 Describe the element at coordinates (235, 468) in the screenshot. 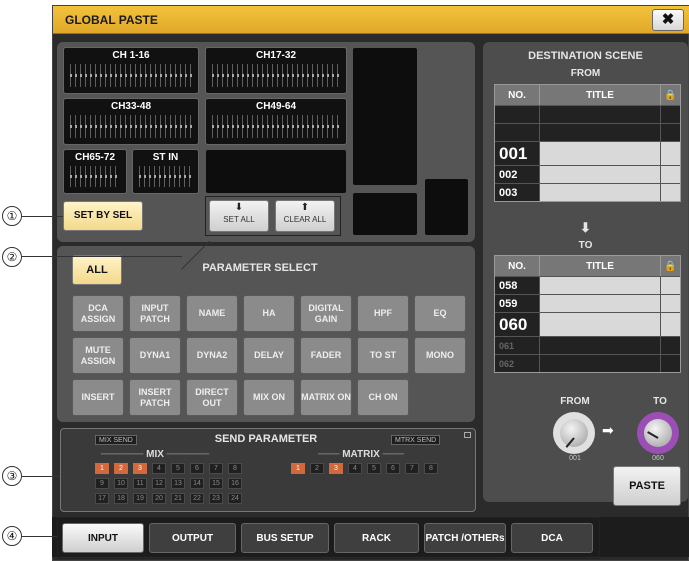

I see `mix-cell: 8` at that location.